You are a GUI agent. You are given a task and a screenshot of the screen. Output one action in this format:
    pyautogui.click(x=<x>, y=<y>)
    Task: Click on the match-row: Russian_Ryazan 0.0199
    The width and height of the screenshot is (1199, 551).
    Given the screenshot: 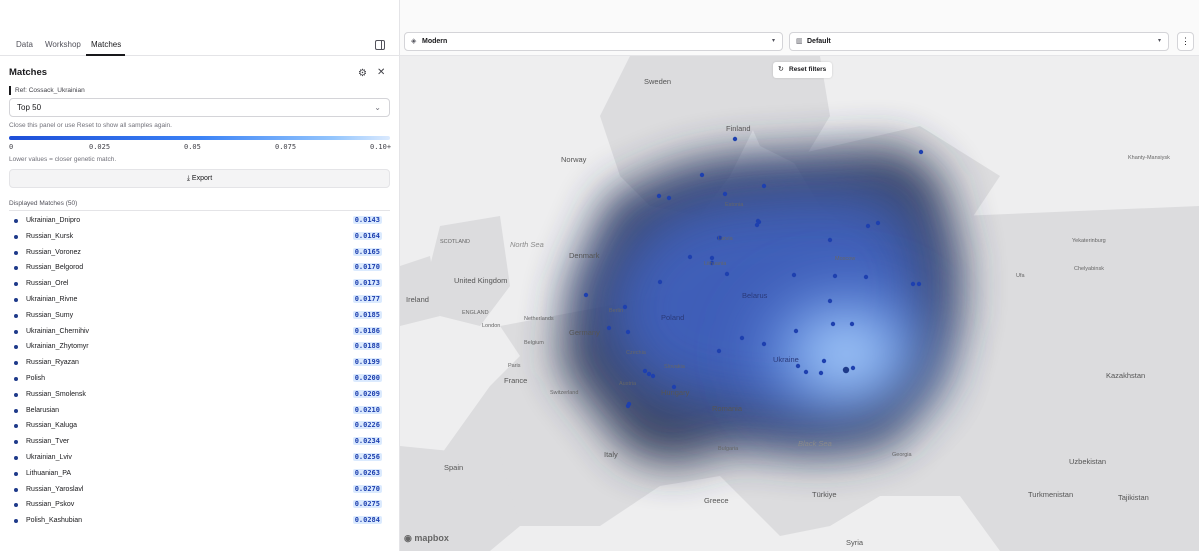 What is the action you would take?
    pyautogui.click(x=197, y=363)
    